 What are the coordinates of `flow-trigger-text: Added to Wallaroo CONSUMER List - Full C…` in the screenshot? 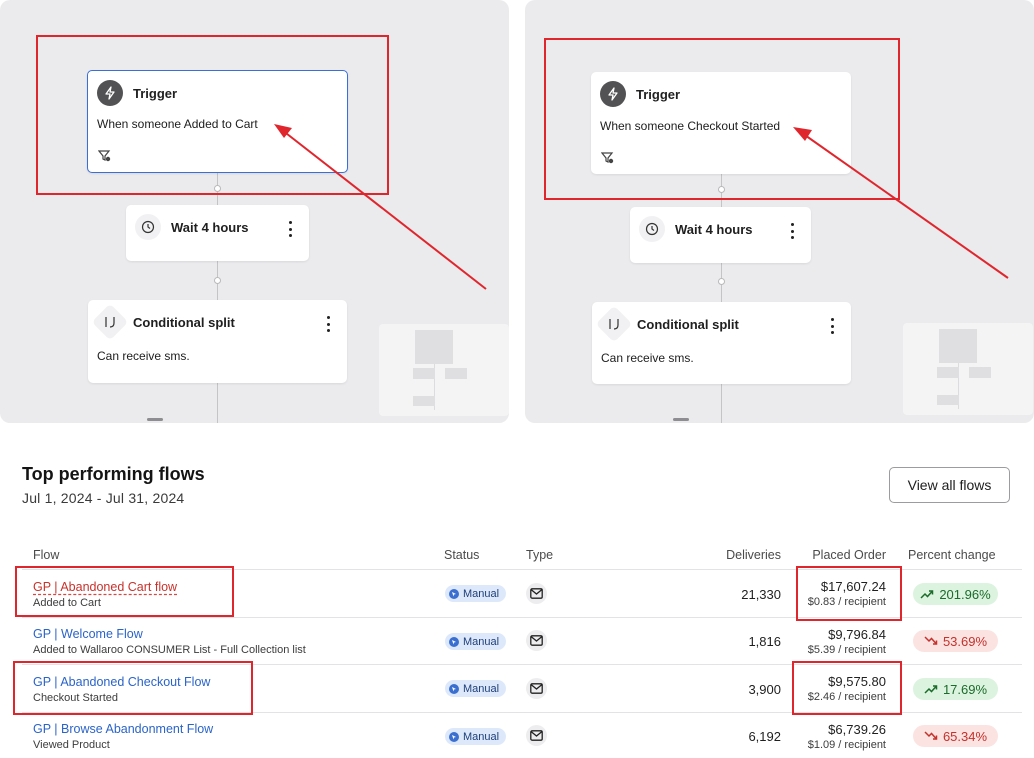 It's located at (169, 650).